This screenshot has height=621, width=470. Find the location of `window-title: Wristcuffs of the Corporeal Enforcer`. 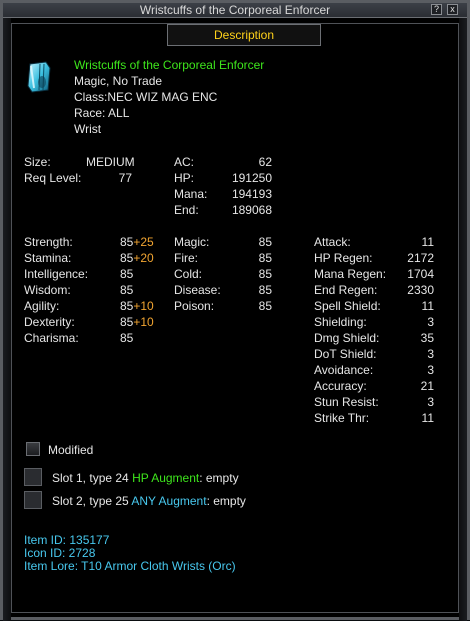

window-title: Wristcuffs of the Corporeal Enforcer is located at coordinates (235, 10).